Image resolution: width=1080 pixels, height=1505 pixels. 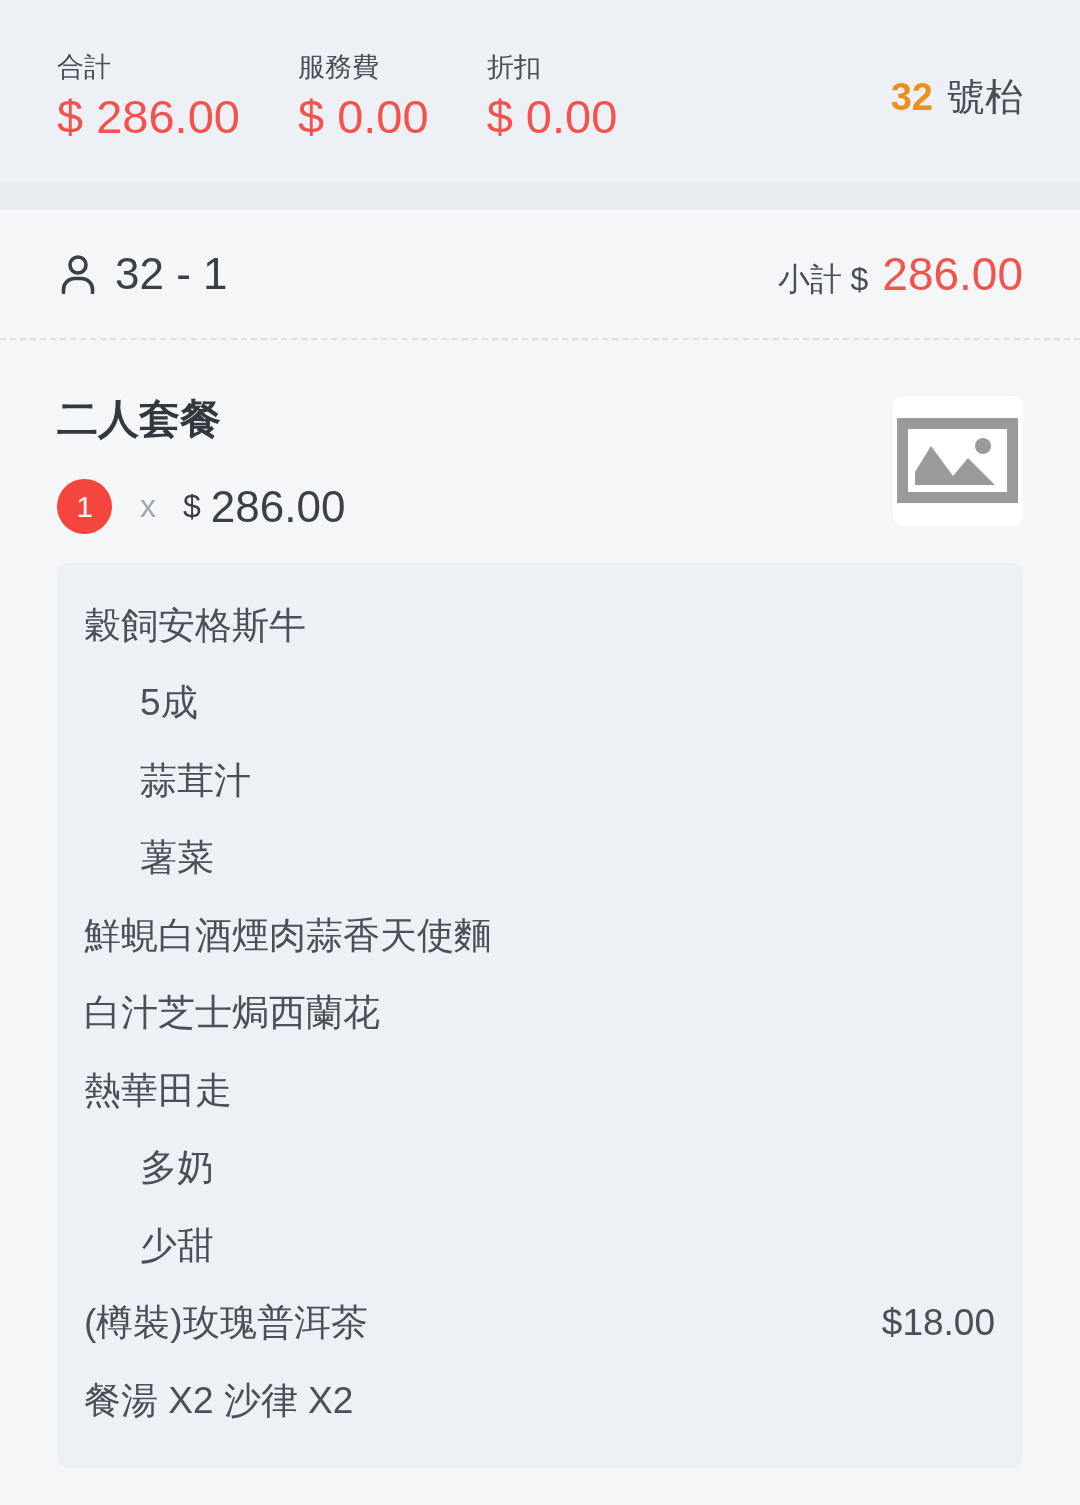 I want to click on item-name: 二人套餐, so click(x=139, y=419).